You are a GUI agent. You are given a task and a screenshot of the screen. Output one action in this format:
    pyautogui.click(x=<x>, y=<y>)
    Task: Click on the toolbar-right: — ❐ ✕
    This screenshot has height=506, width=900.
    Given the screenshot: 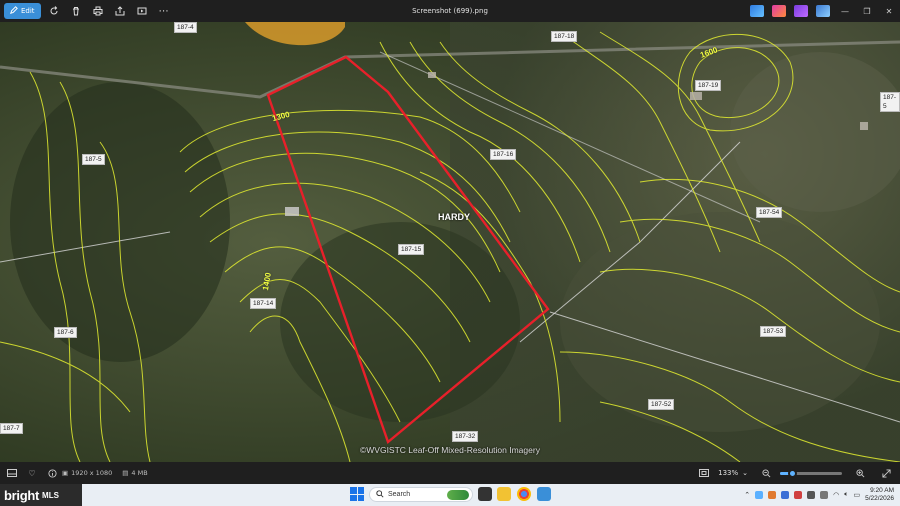 What is the action you would take?
    pyautogui.click(x=823, y=11)
    